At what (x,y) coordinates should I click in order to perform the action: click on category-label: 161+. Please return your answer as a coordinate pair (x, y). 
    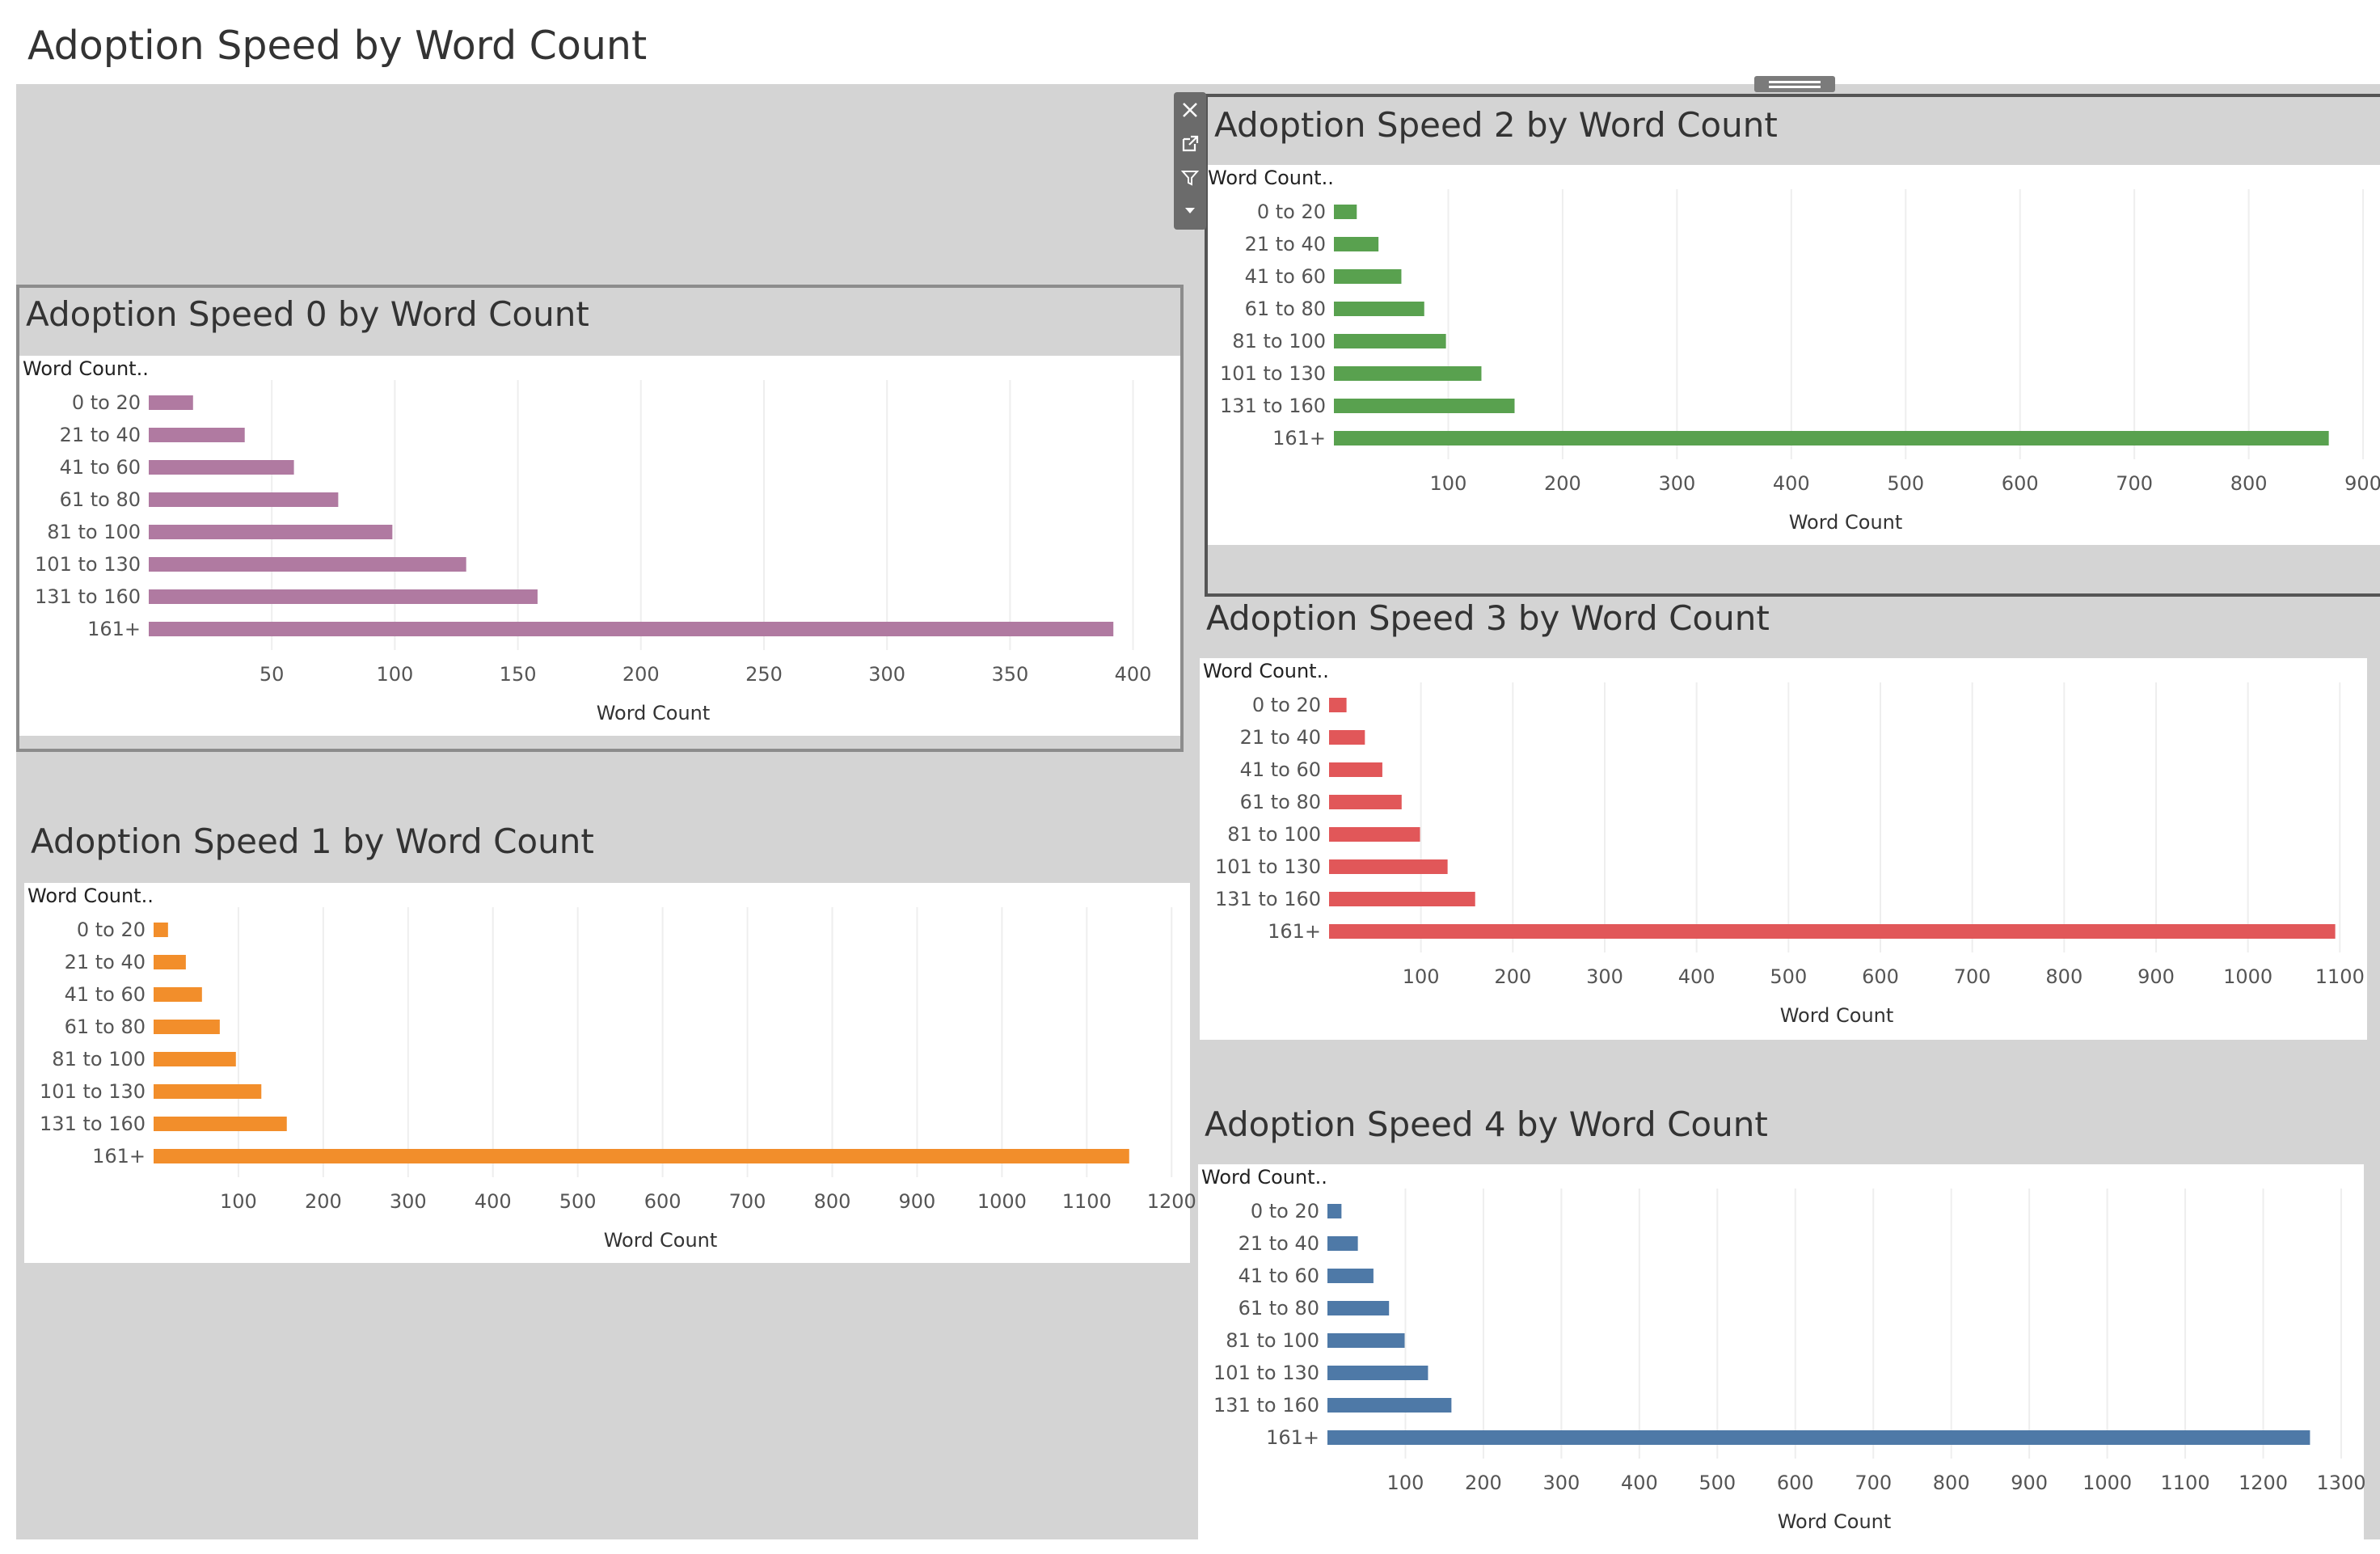
    Looking at the image, I should click on (114, 629).